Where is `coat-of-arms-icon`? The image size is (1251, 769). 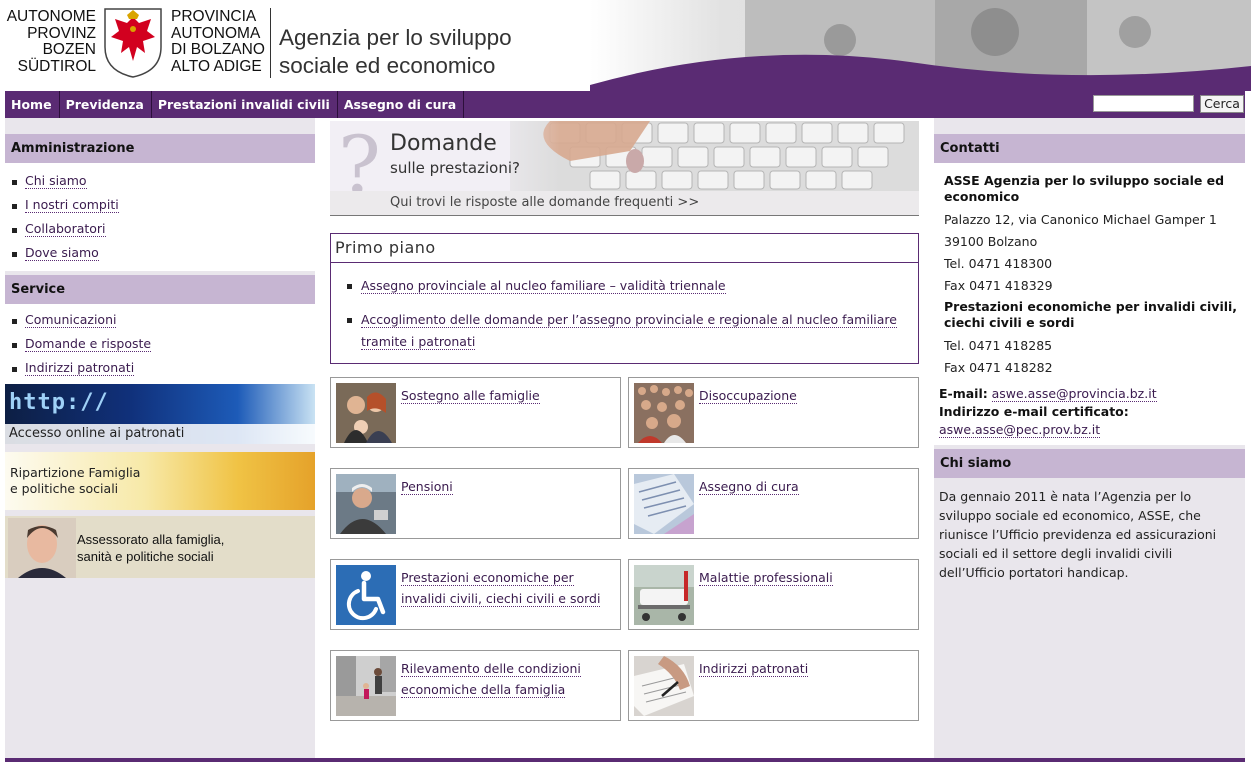 coat-of-arms-icon is located at coordinates (133, 43).